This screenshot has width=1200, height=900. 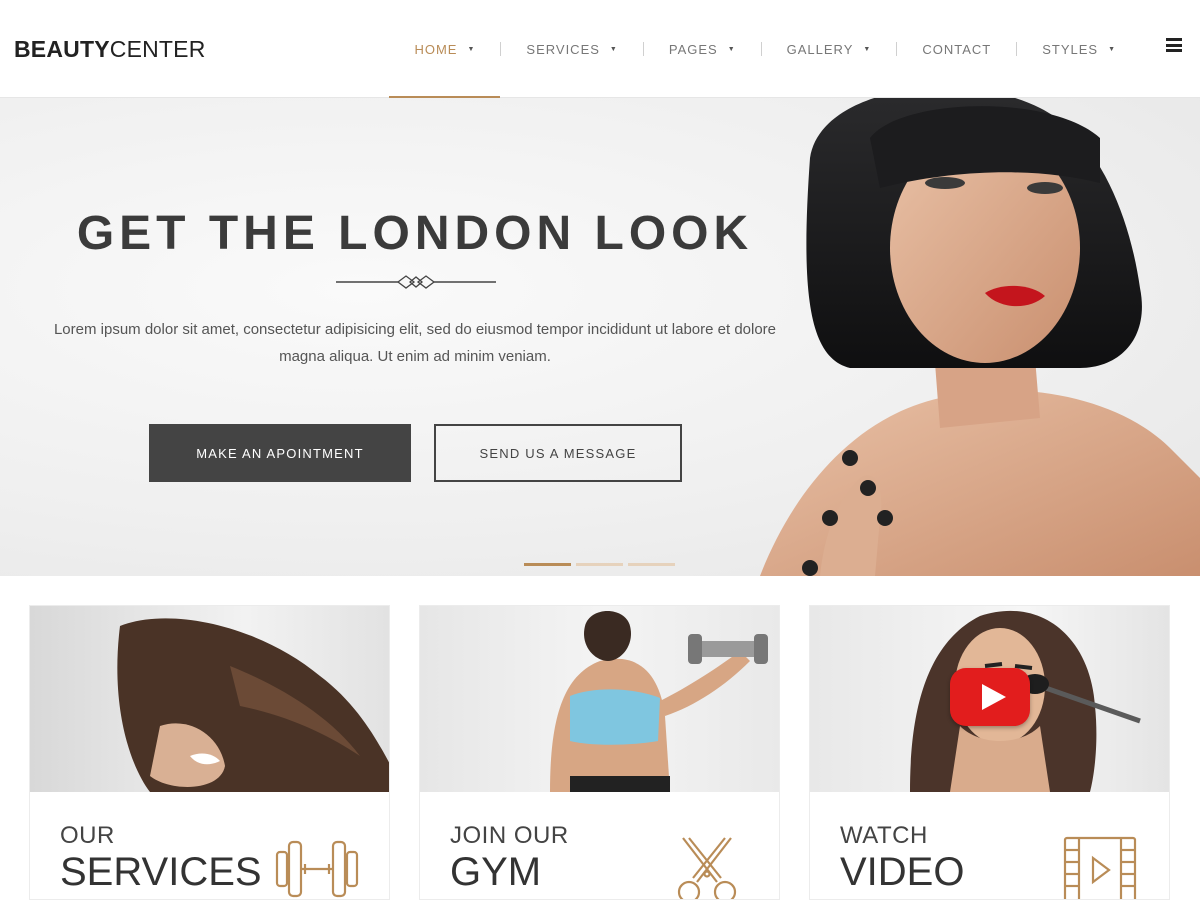 What do you see at coordinates (563, 49) in the screenshot?
I see `nav-item-label: SERVICES` at bounding box center [563, 49].